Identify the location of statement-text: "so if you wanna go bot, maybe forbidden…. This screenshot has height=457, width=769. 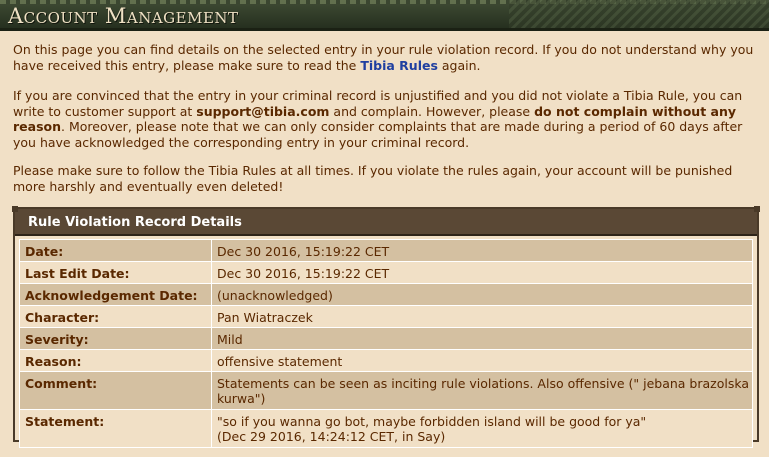
(432, 421).